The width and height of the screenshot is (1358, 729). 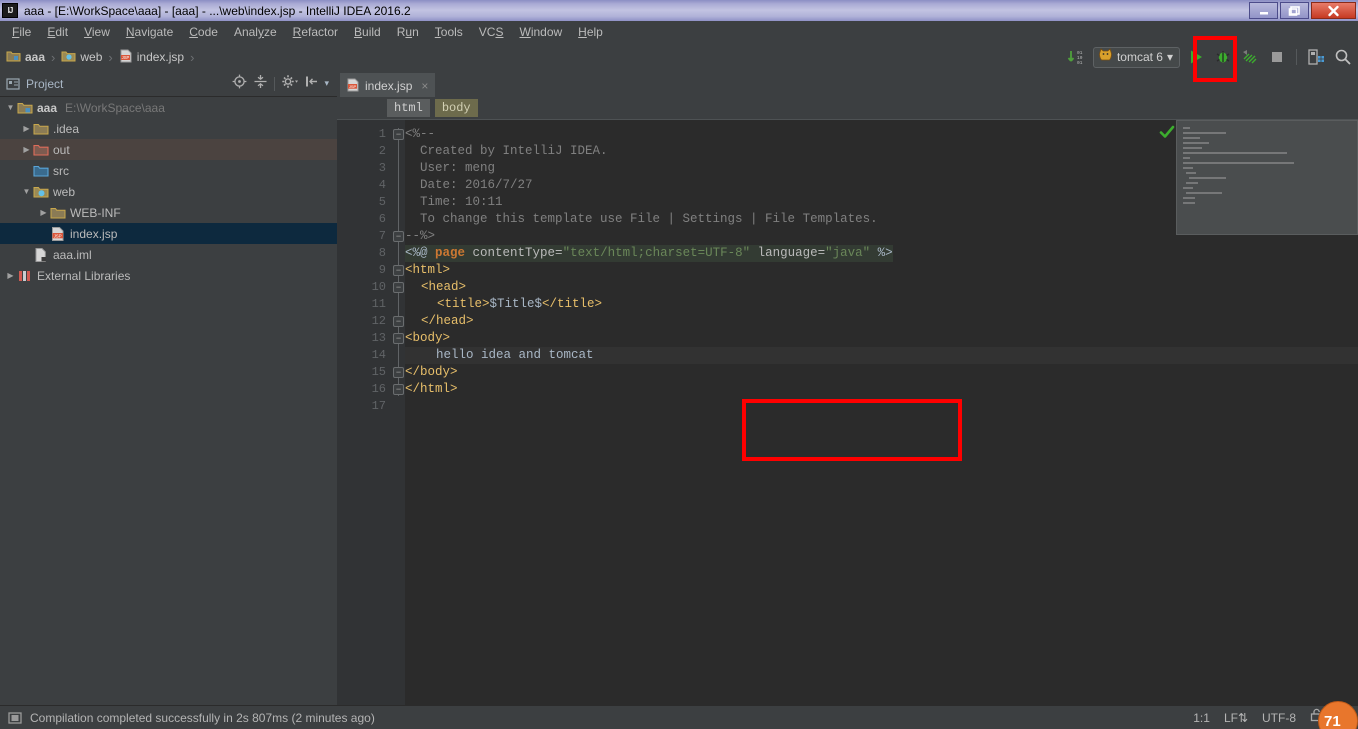 I want to click on minimap-line, so click(x=1191, y=138).